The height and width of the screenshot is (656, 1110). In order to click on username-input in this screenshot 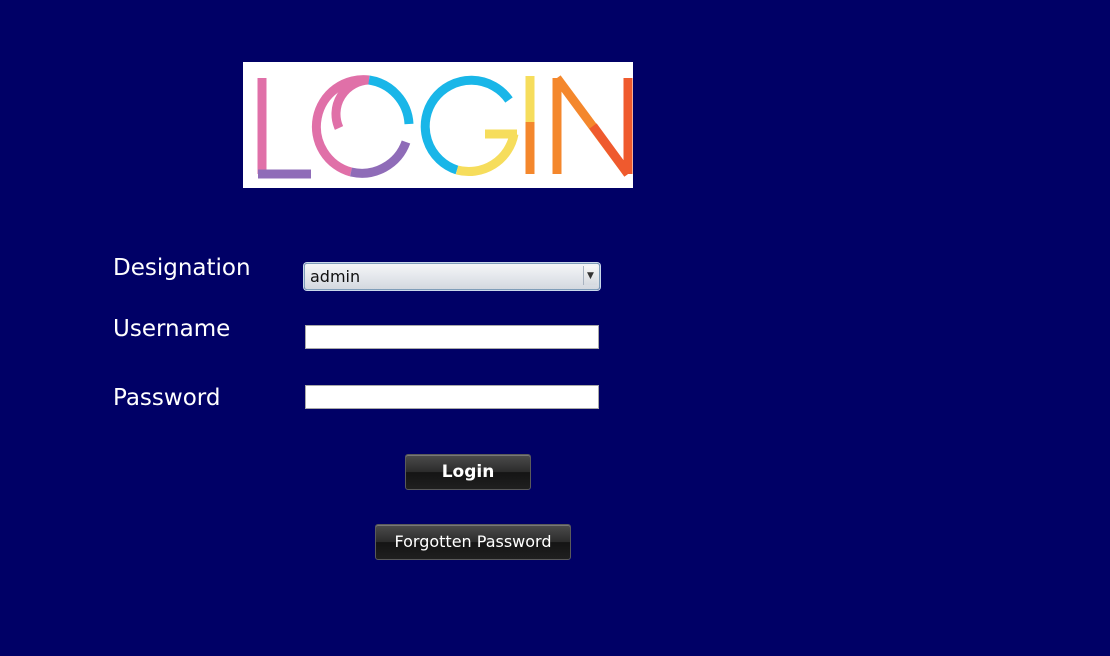, I will do `click(452, 337)`.